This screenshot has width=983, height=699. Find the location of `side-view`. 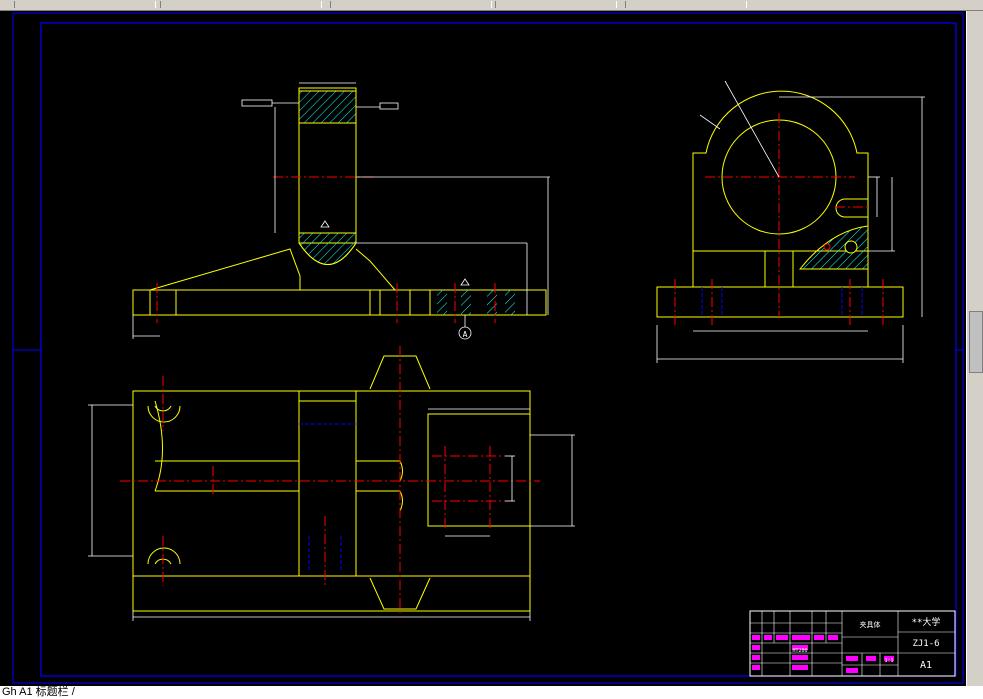

side-view is located at coordinates (780, 204).